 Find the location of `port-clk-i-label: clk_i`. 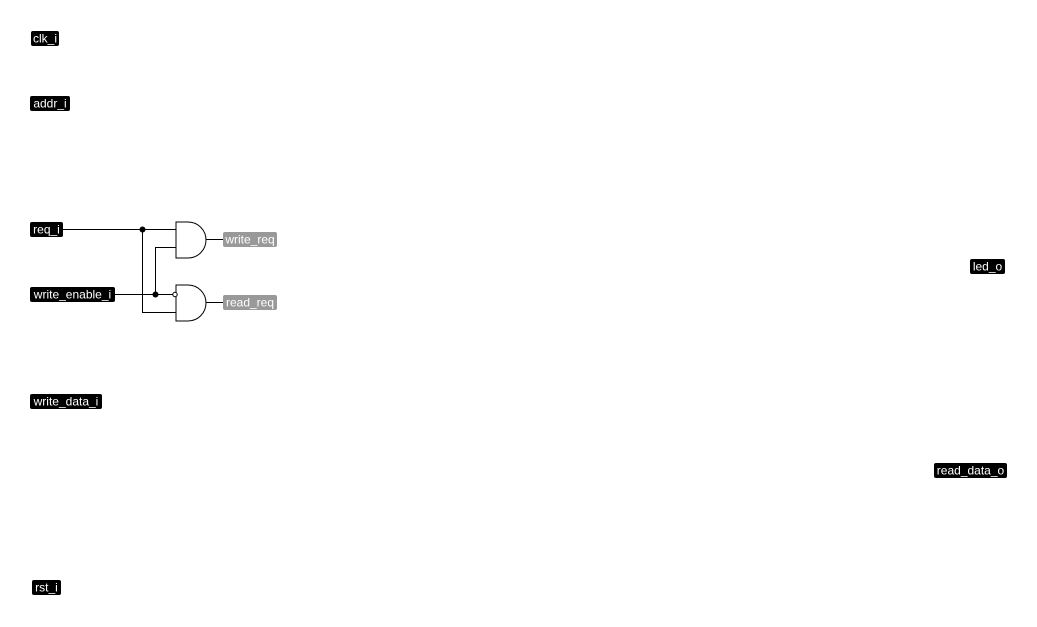

port-clk-i-label: clk_i is located at coordinates (45, 39).